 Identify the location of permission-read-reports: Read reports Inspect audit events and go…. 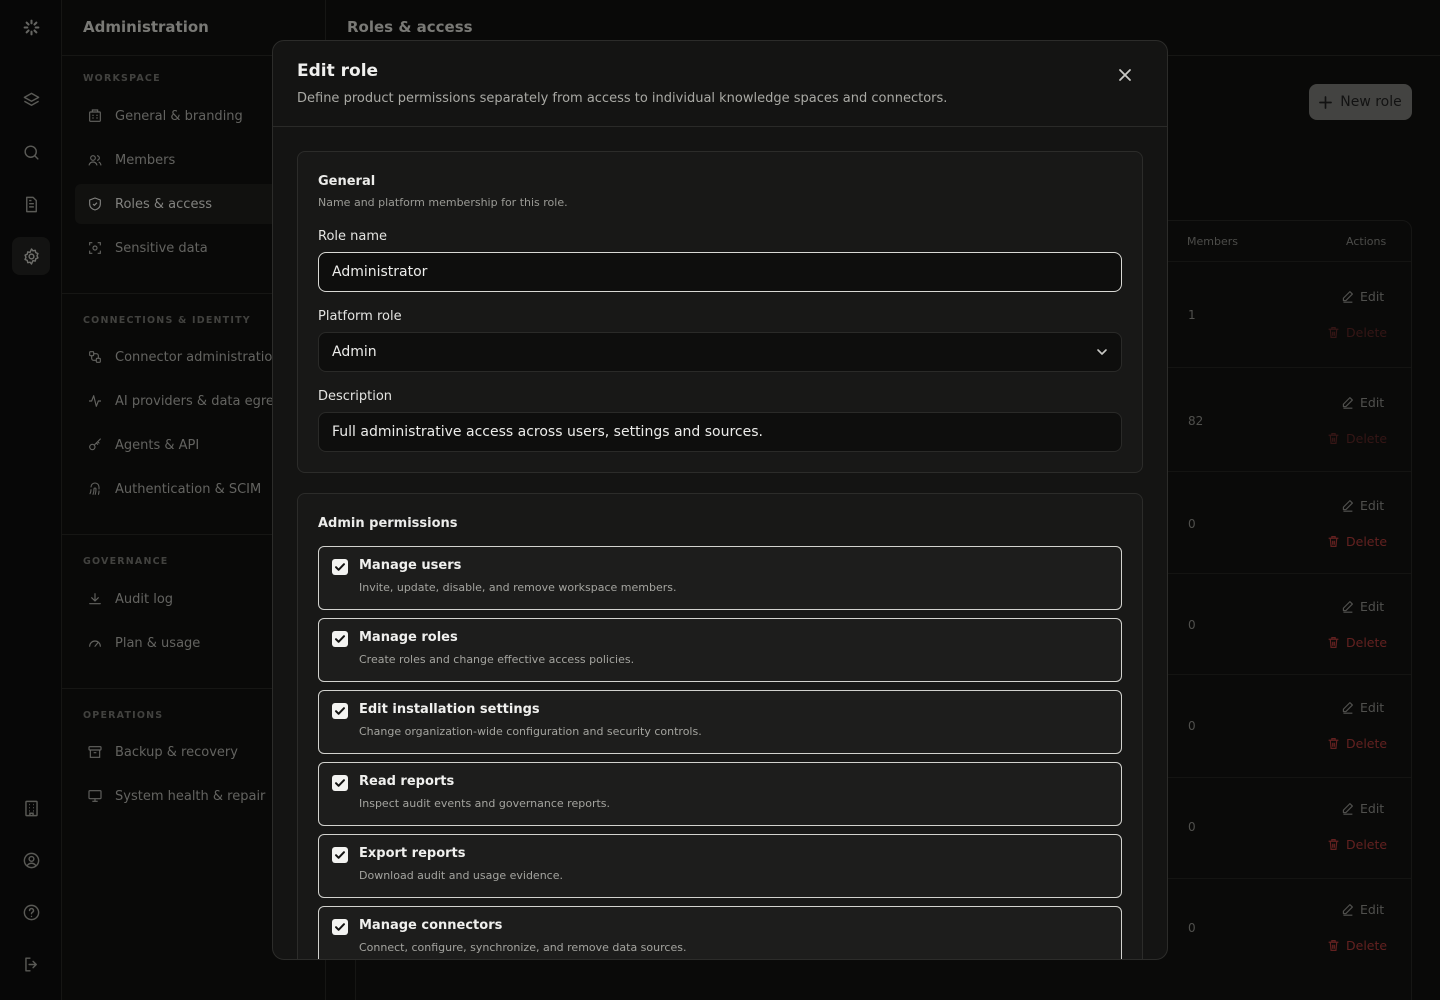
(720, 794).